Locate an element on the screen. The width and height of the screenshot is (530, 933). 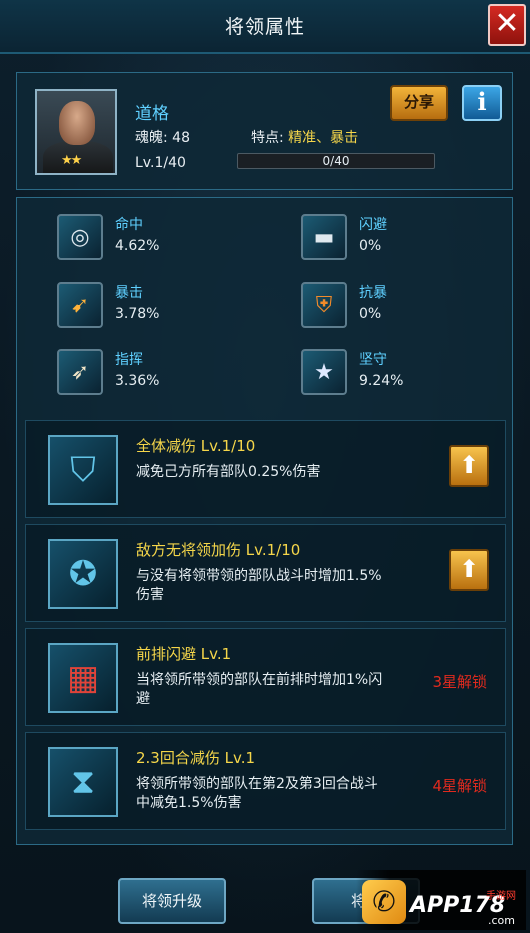
close-button: ✕ is located at coordinates (507, 25).